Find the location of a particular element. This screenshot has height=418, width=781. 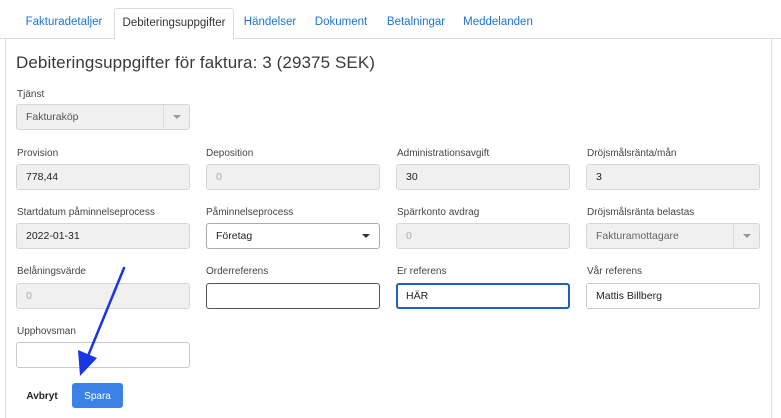

tab-meddelanden: Meddelanden is located at coordinates (498, 23).